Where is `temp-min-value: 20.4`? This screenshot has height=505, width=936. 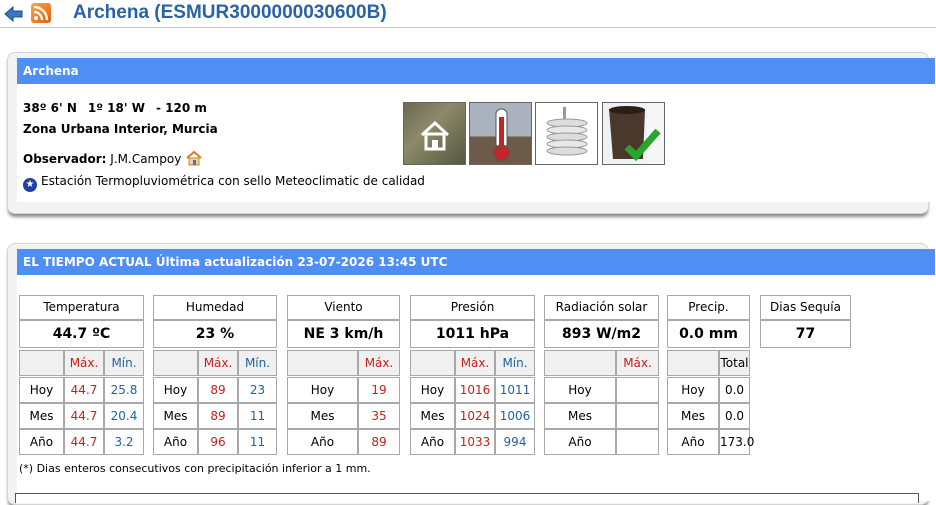
temp-min-value: 20.4 is located at coordinates (124, 416).